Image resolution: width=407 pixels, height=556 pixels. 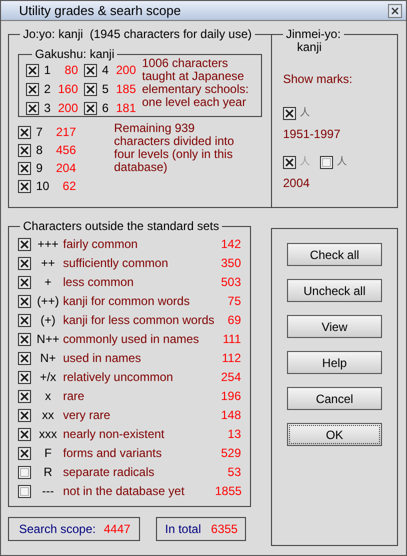 What do you see at coordinates (106, 108) in the screenshot?
I see `level-label: 6` at bounding box center [106, 108].